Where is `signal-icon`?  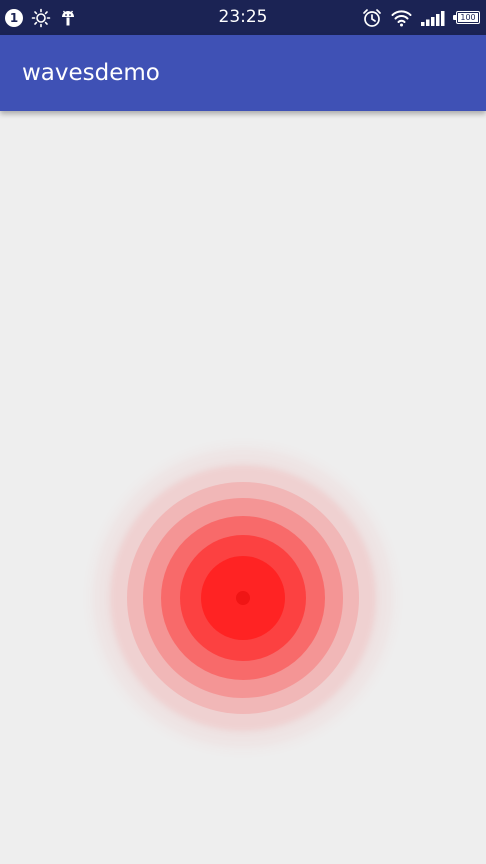 signal-icon is located at coordinates (434, 18).